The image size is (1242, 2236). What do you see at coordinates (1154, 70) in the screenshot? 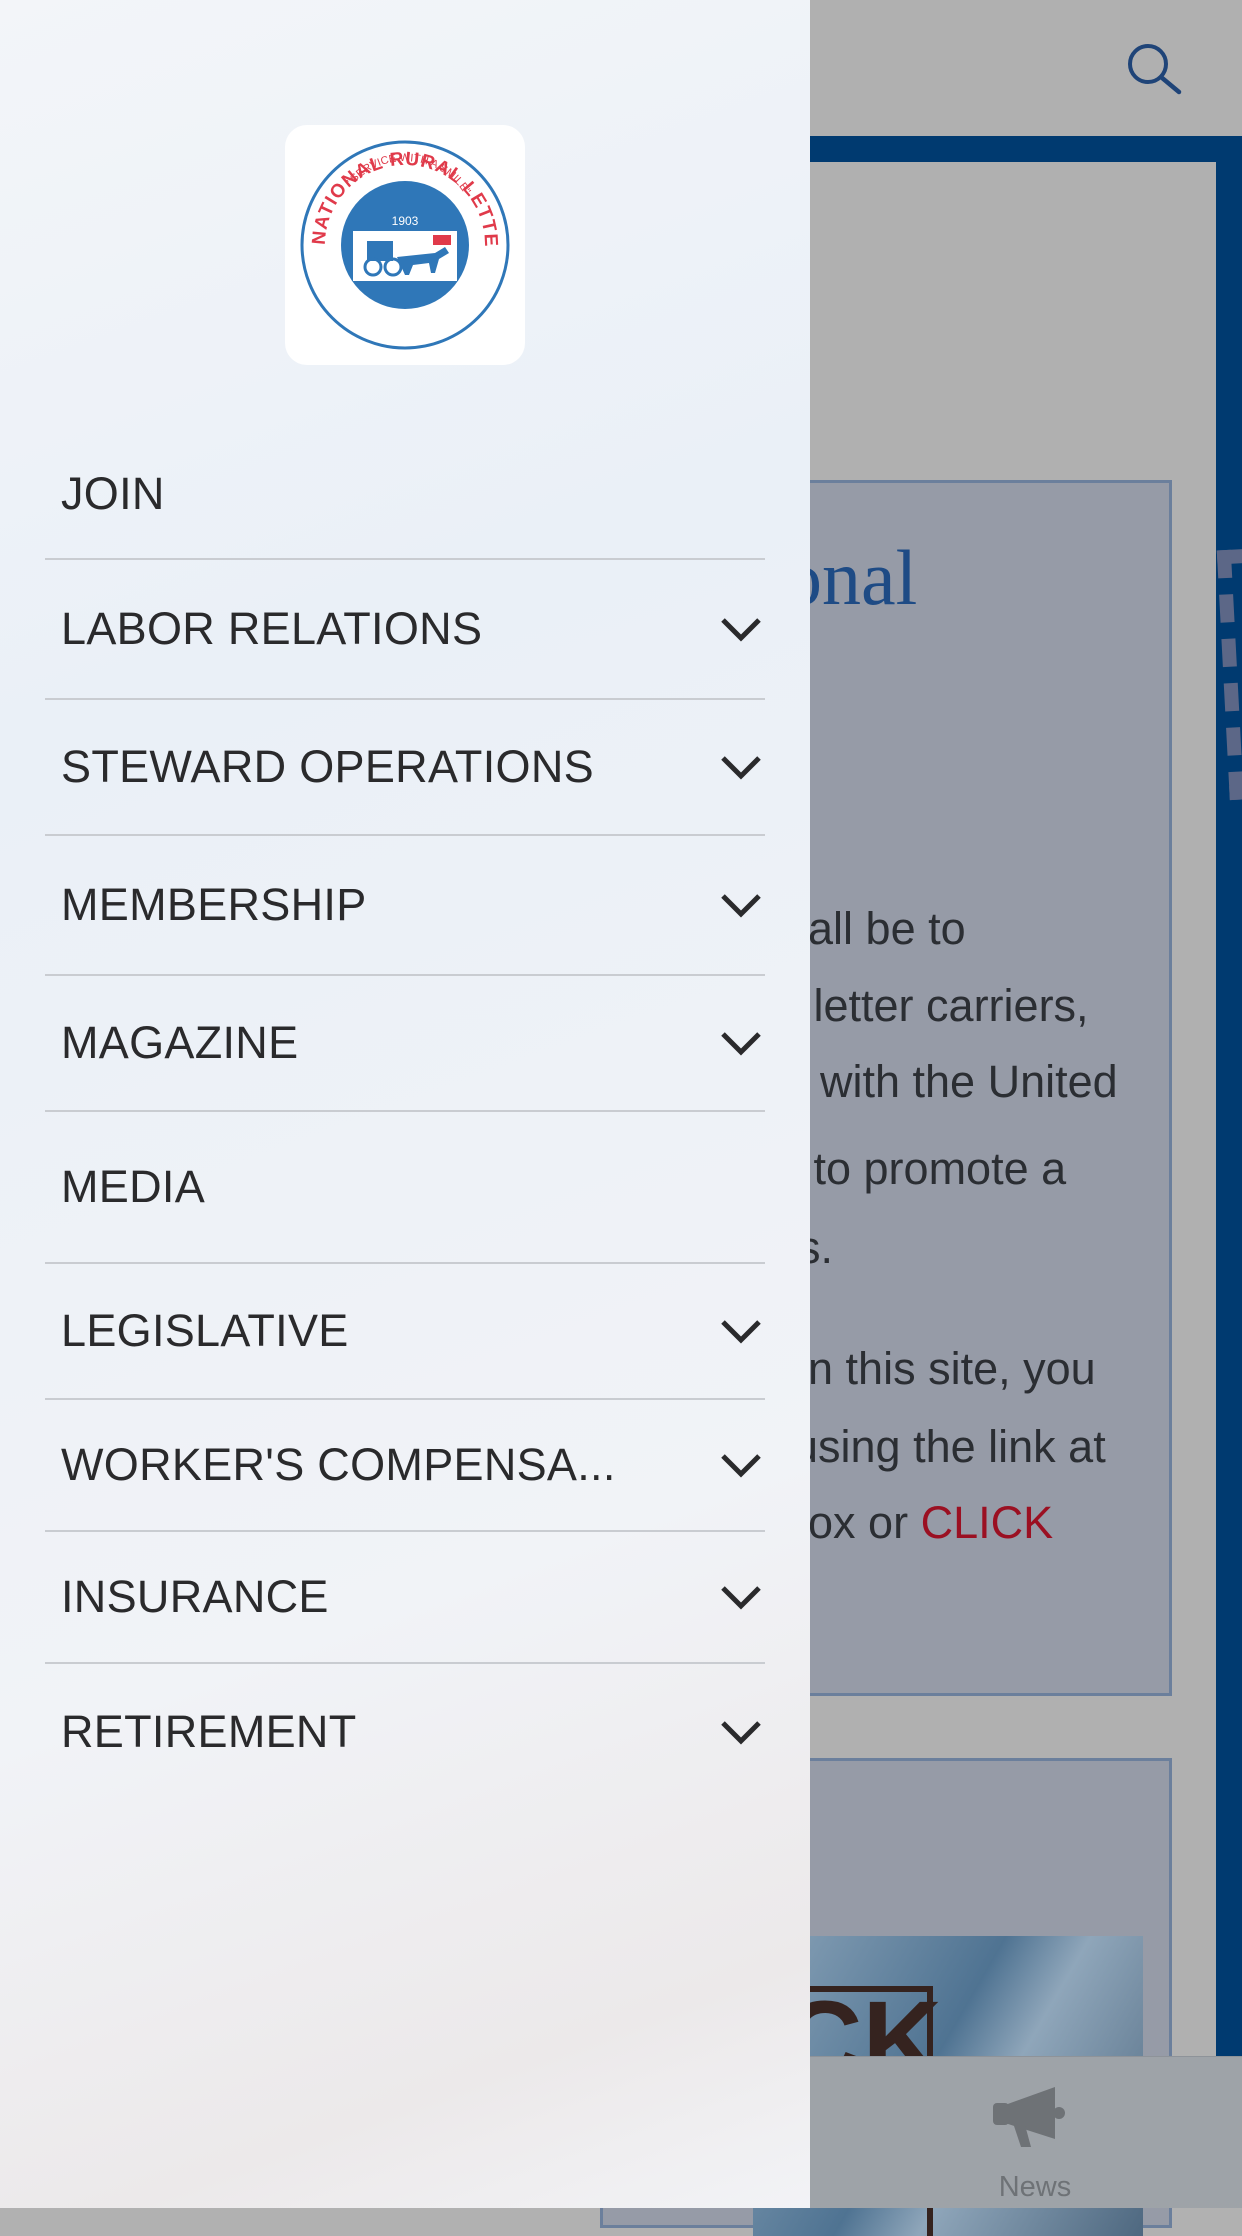
I see `search-icon` at bounding box center [1154, 70].